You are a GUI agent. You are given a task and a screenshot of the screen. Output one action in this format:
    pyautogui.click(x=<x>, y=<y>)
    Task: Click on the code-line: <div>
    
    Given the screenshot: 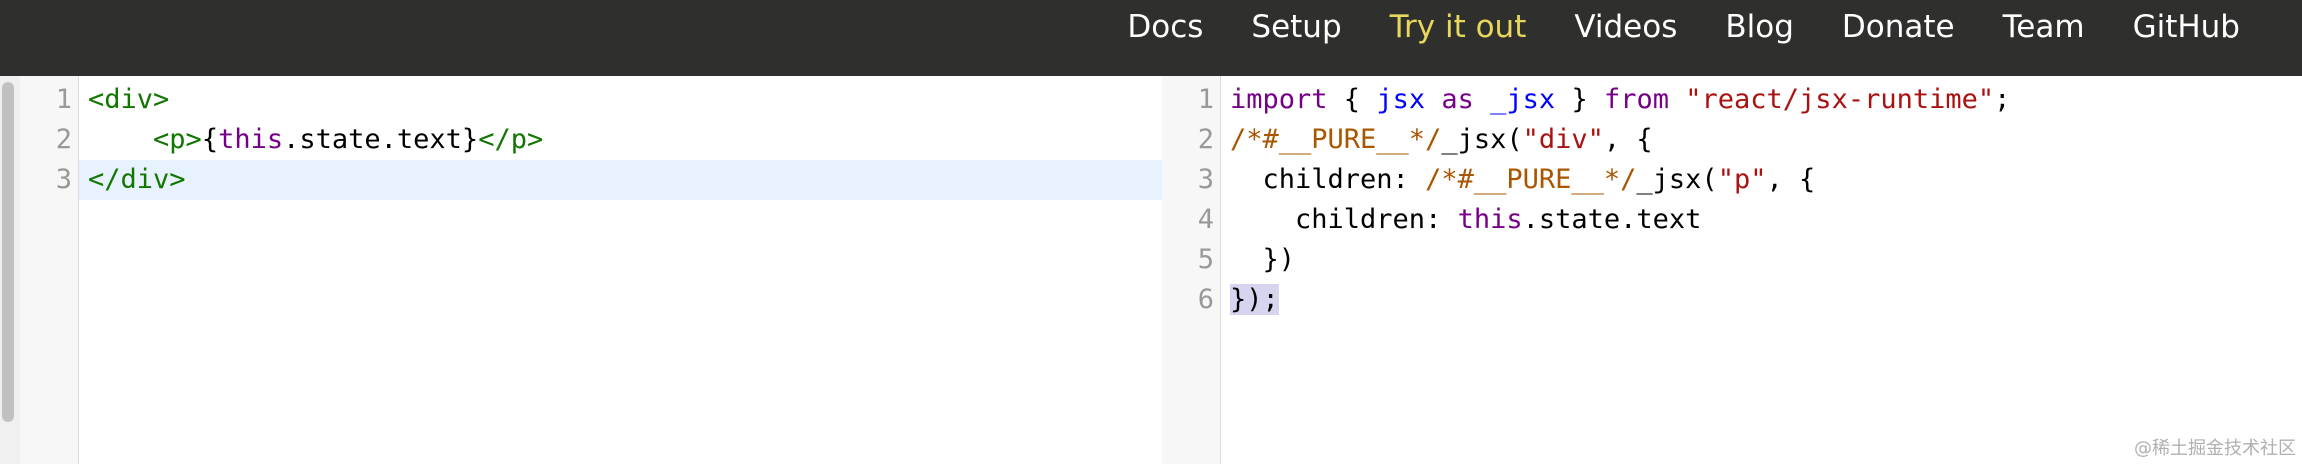 What is the action you would take?
    pyautogui.click(x=128, y=100)
    